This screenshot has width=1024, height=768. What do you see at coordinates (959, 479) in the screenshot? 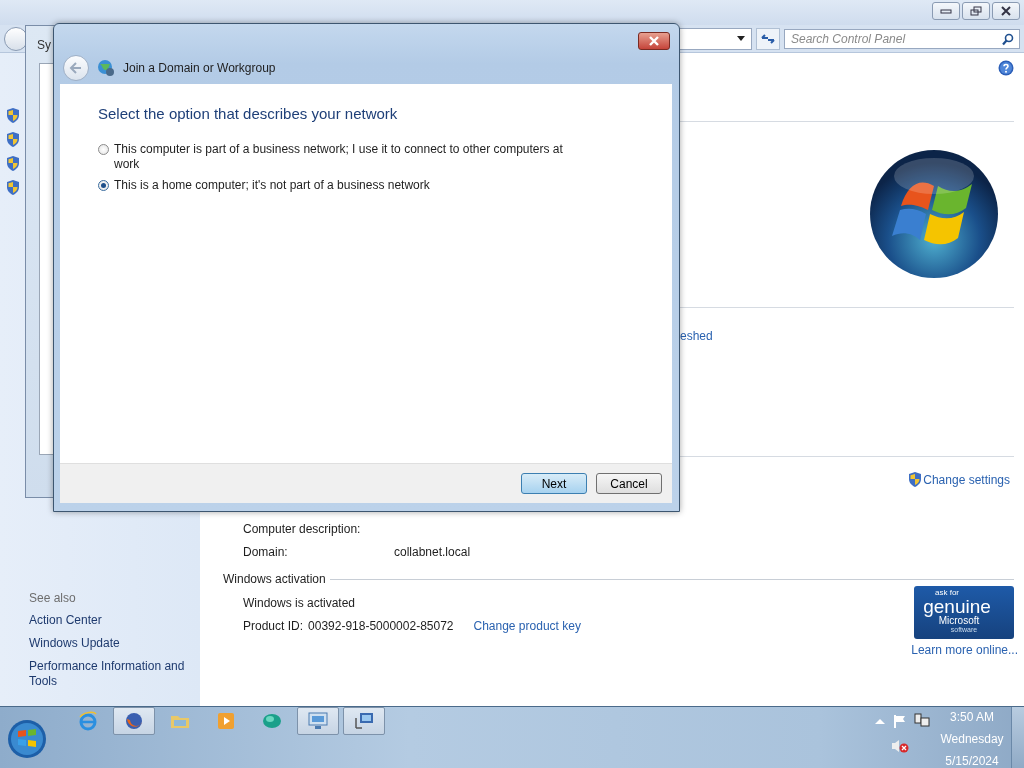
I see `change-settings-link: Change settings` at bounding box center [959, 479].